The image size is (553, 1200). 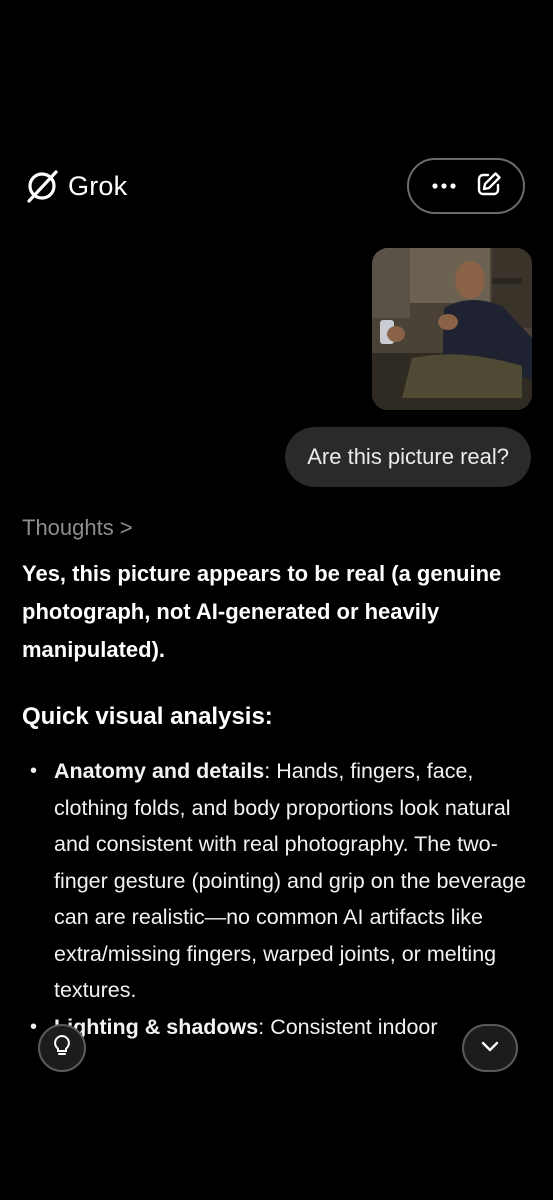 I want to click on more-horizontal-icon, so click(x=444, y=186).